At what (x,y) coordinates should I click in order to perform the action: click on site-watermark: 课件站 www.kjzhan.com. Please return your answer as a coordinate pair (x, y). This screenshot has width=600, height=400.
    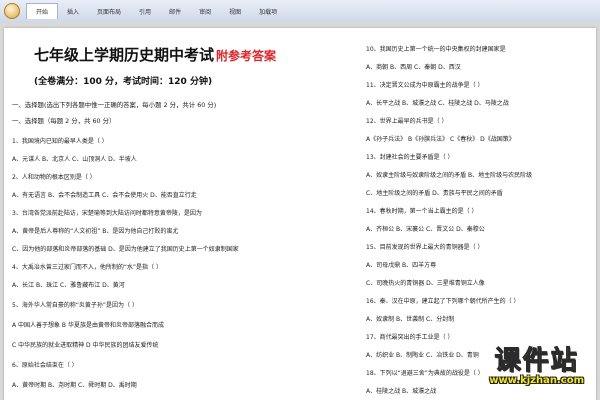
    Looking at the image, I should click on (536, 363).